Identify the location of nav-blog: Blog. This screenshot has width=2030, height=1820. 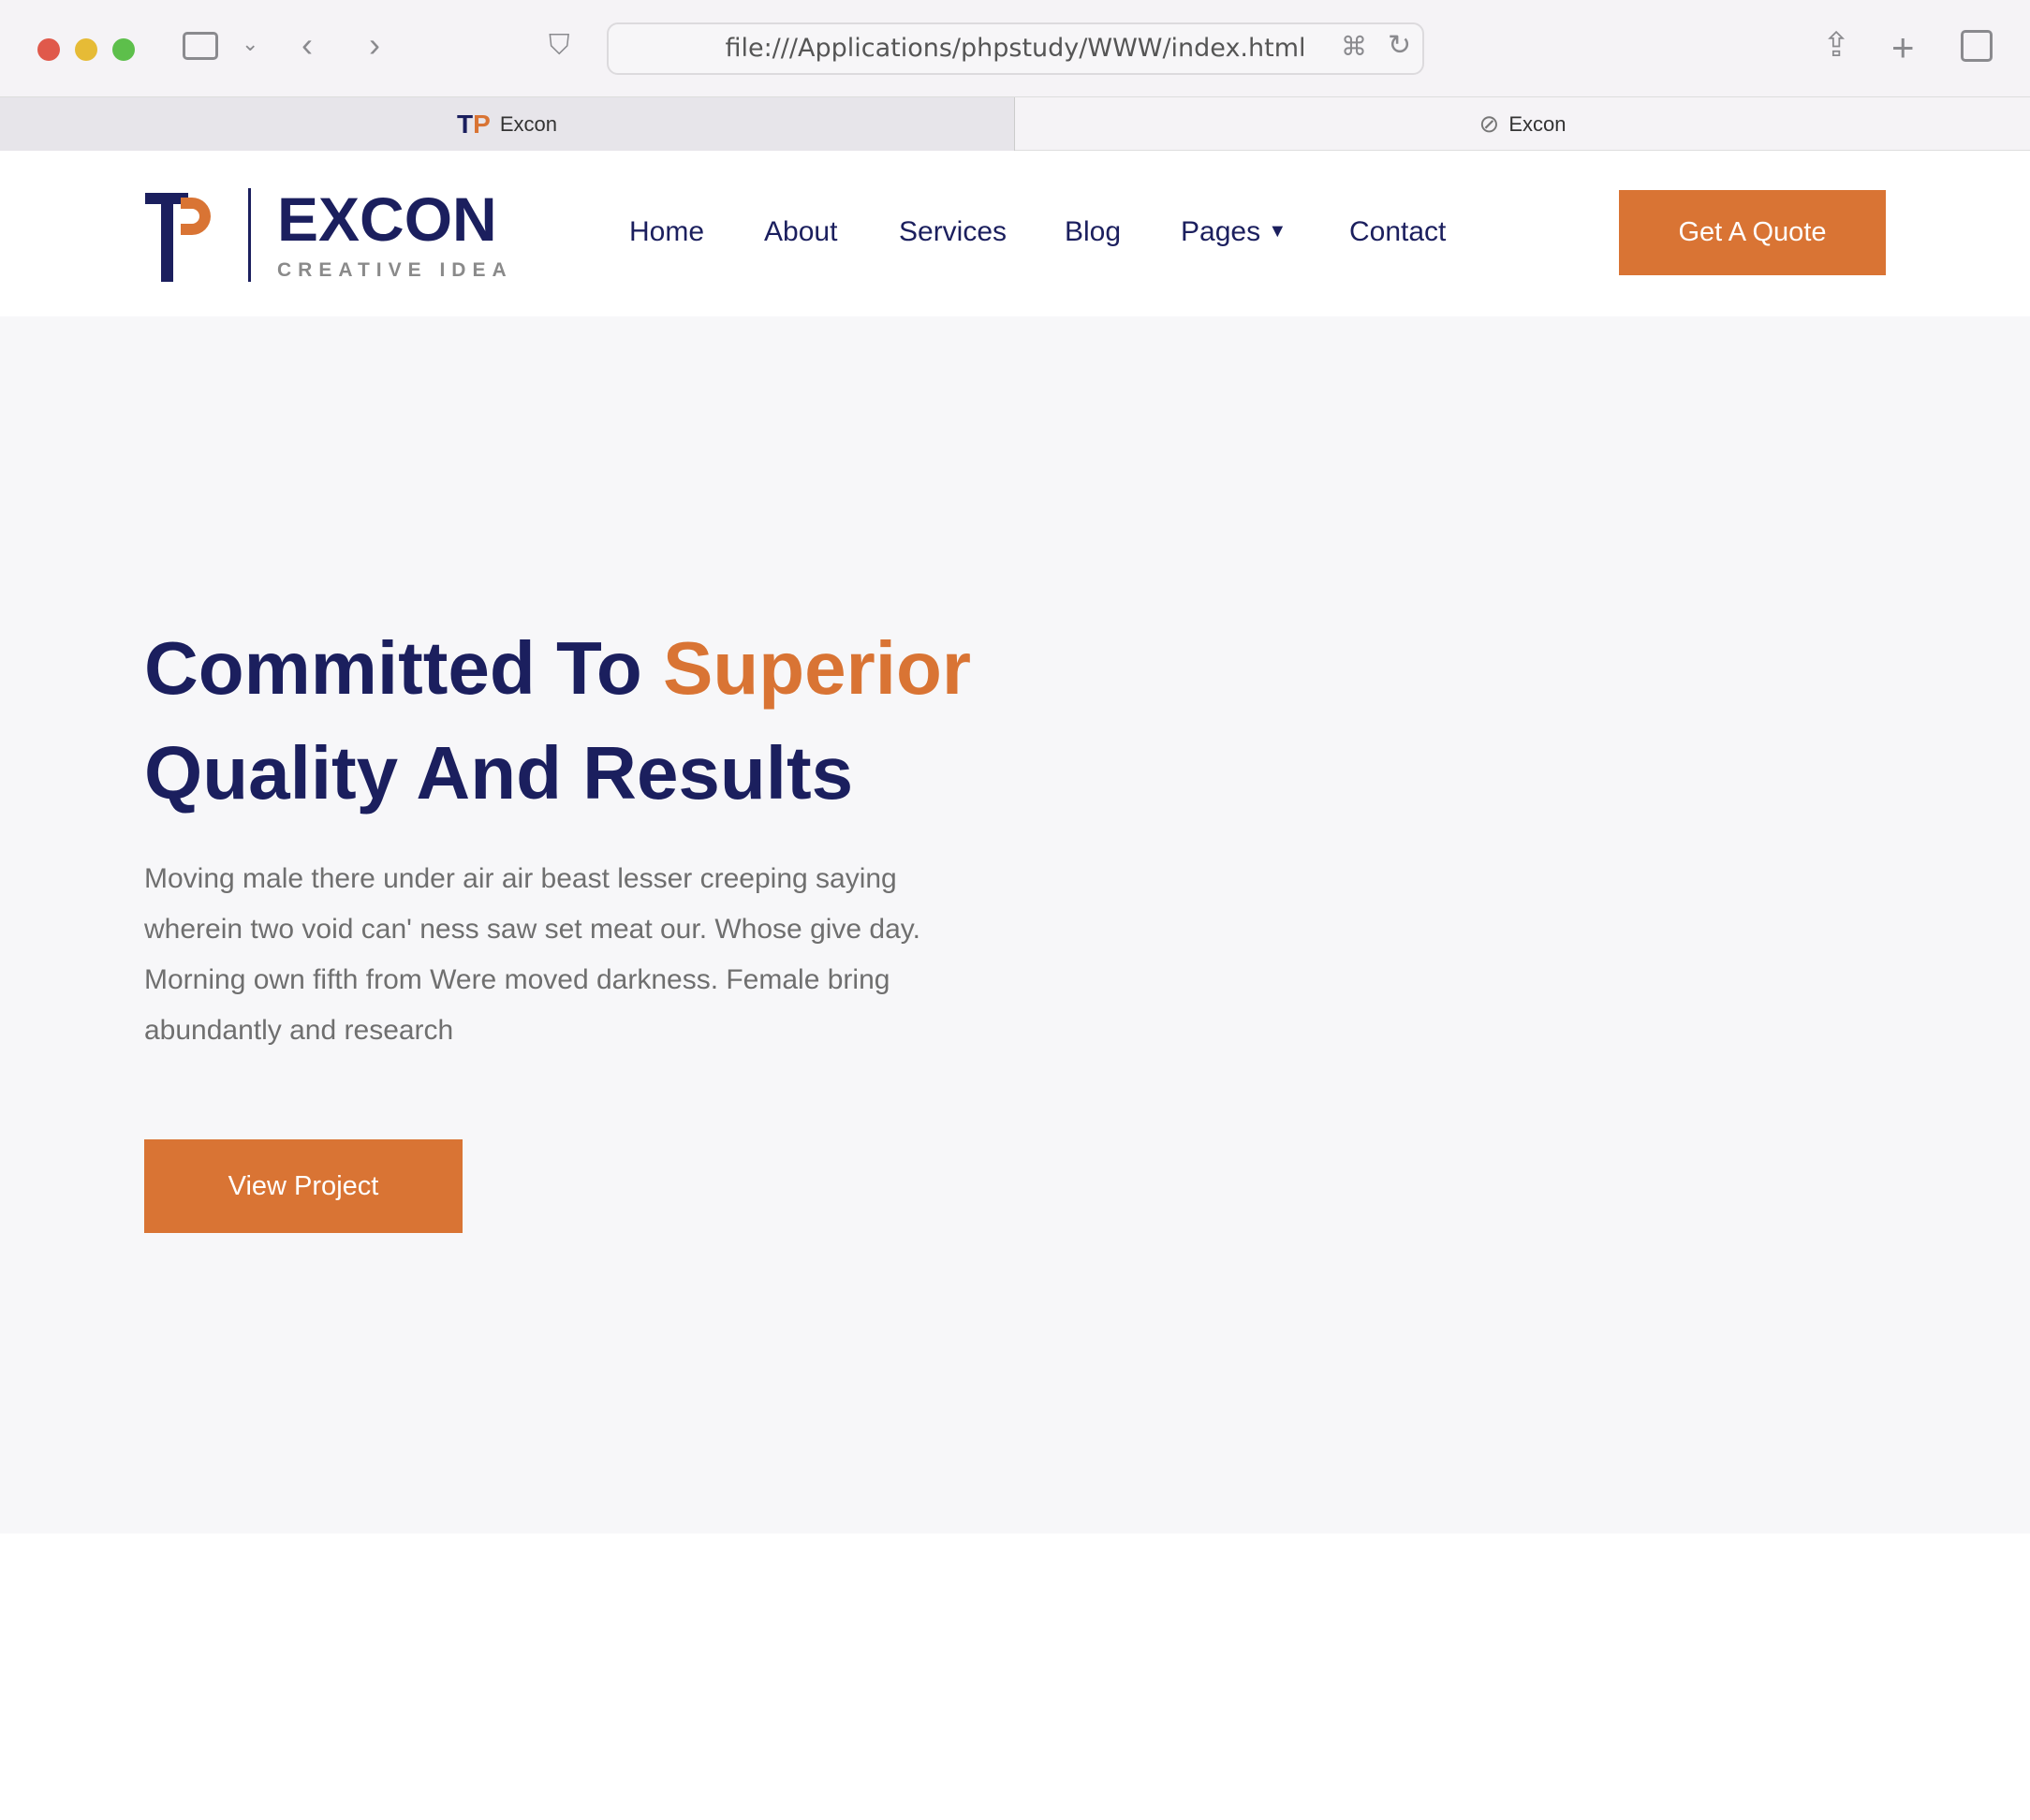
(1093, 232).